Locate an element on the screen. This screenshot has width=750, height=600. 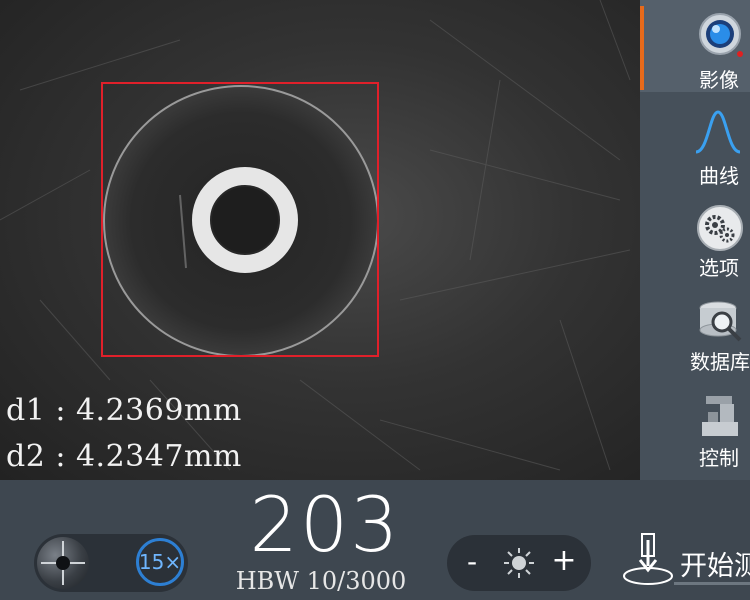
gears-icon is located at coordinates (720, 228).